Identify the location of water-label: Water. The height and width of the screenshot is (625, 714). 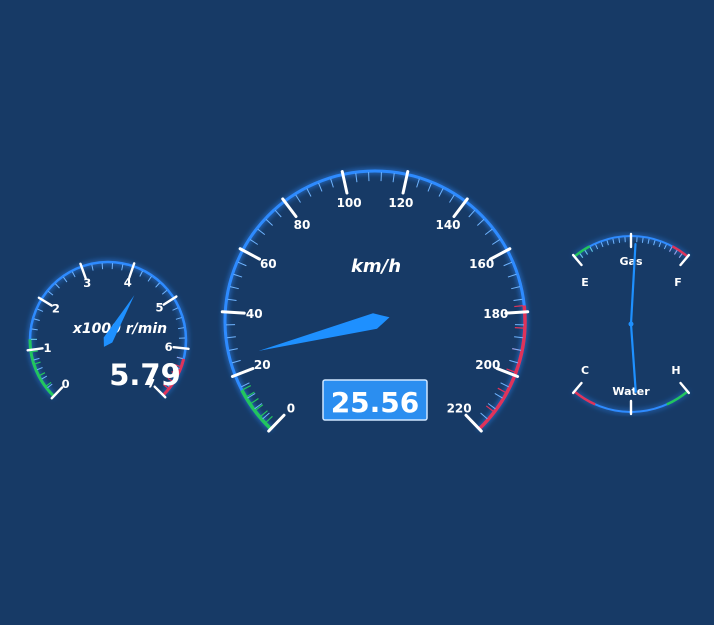
(631, 391).